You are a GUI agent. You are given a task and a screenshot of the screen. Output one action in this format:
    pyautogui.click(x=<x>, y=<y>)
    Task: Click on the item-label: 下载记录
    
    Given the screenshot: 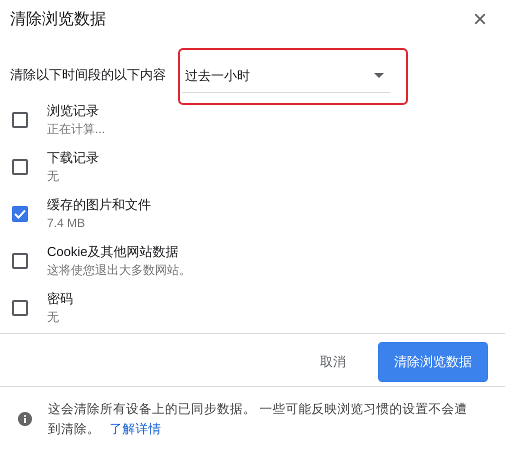 What is the action you would take?
    pyautogui.click(x=73, y=158)
    